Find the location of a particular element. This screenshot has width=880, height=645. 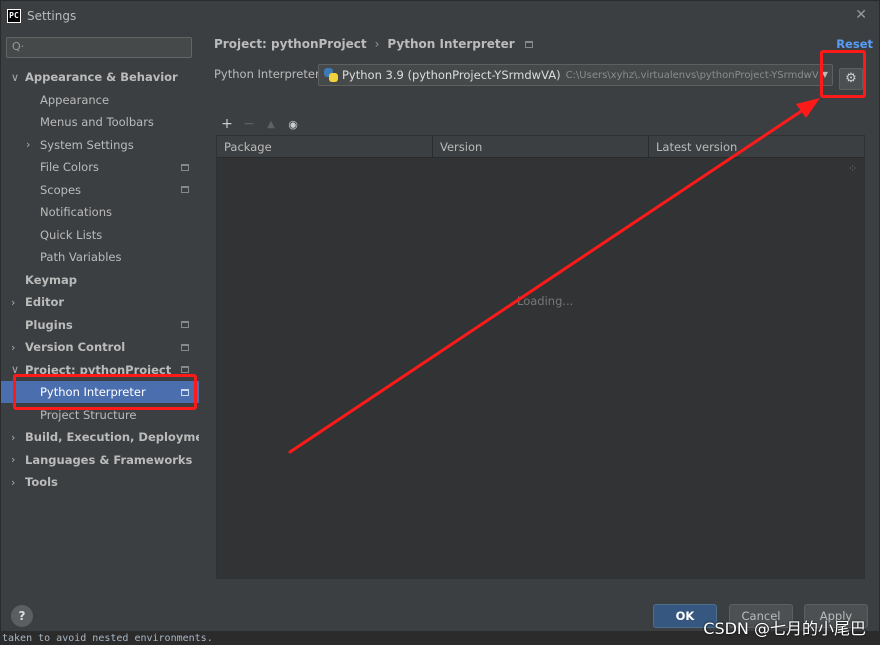

add-package-button: + is located at coordinates (227, 124).